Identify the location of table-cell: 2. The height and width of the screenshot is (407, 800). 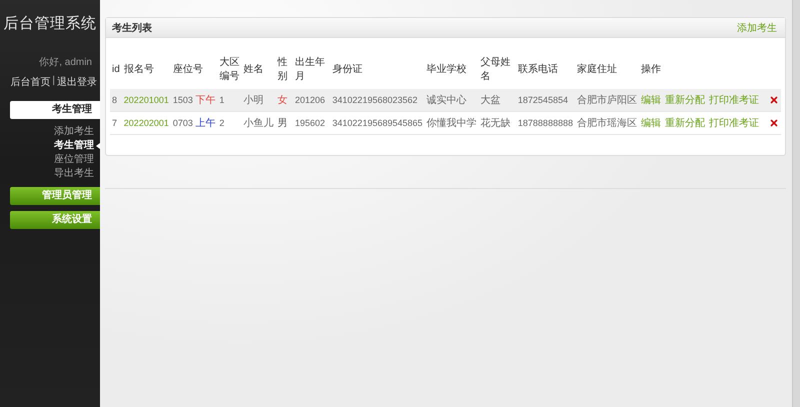
(229, 123).